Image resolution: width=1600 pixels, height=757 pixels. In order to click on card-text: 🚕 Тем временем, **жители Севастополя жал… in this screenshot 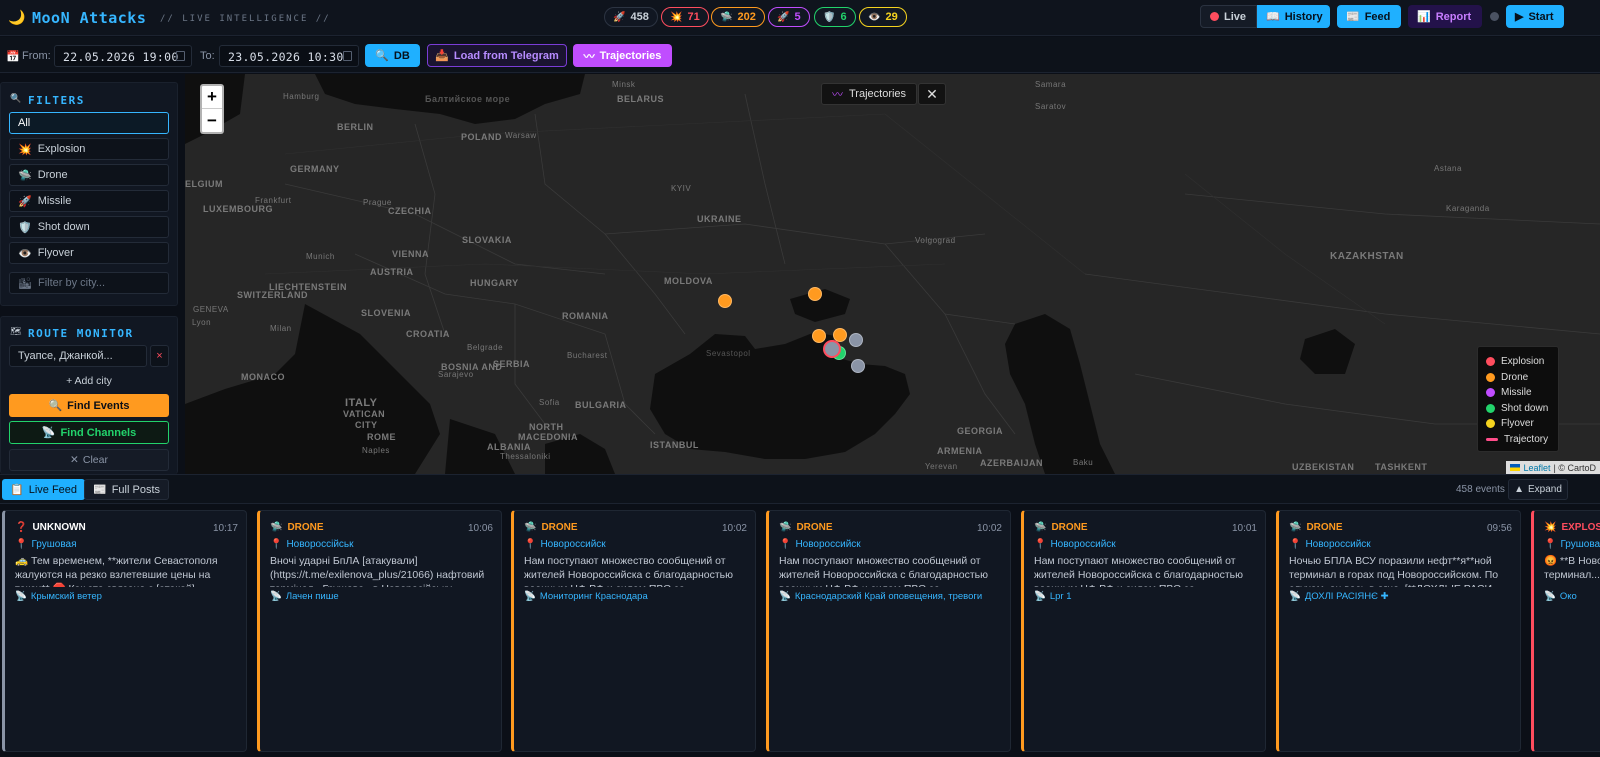, I will do `click(116, 571)`.